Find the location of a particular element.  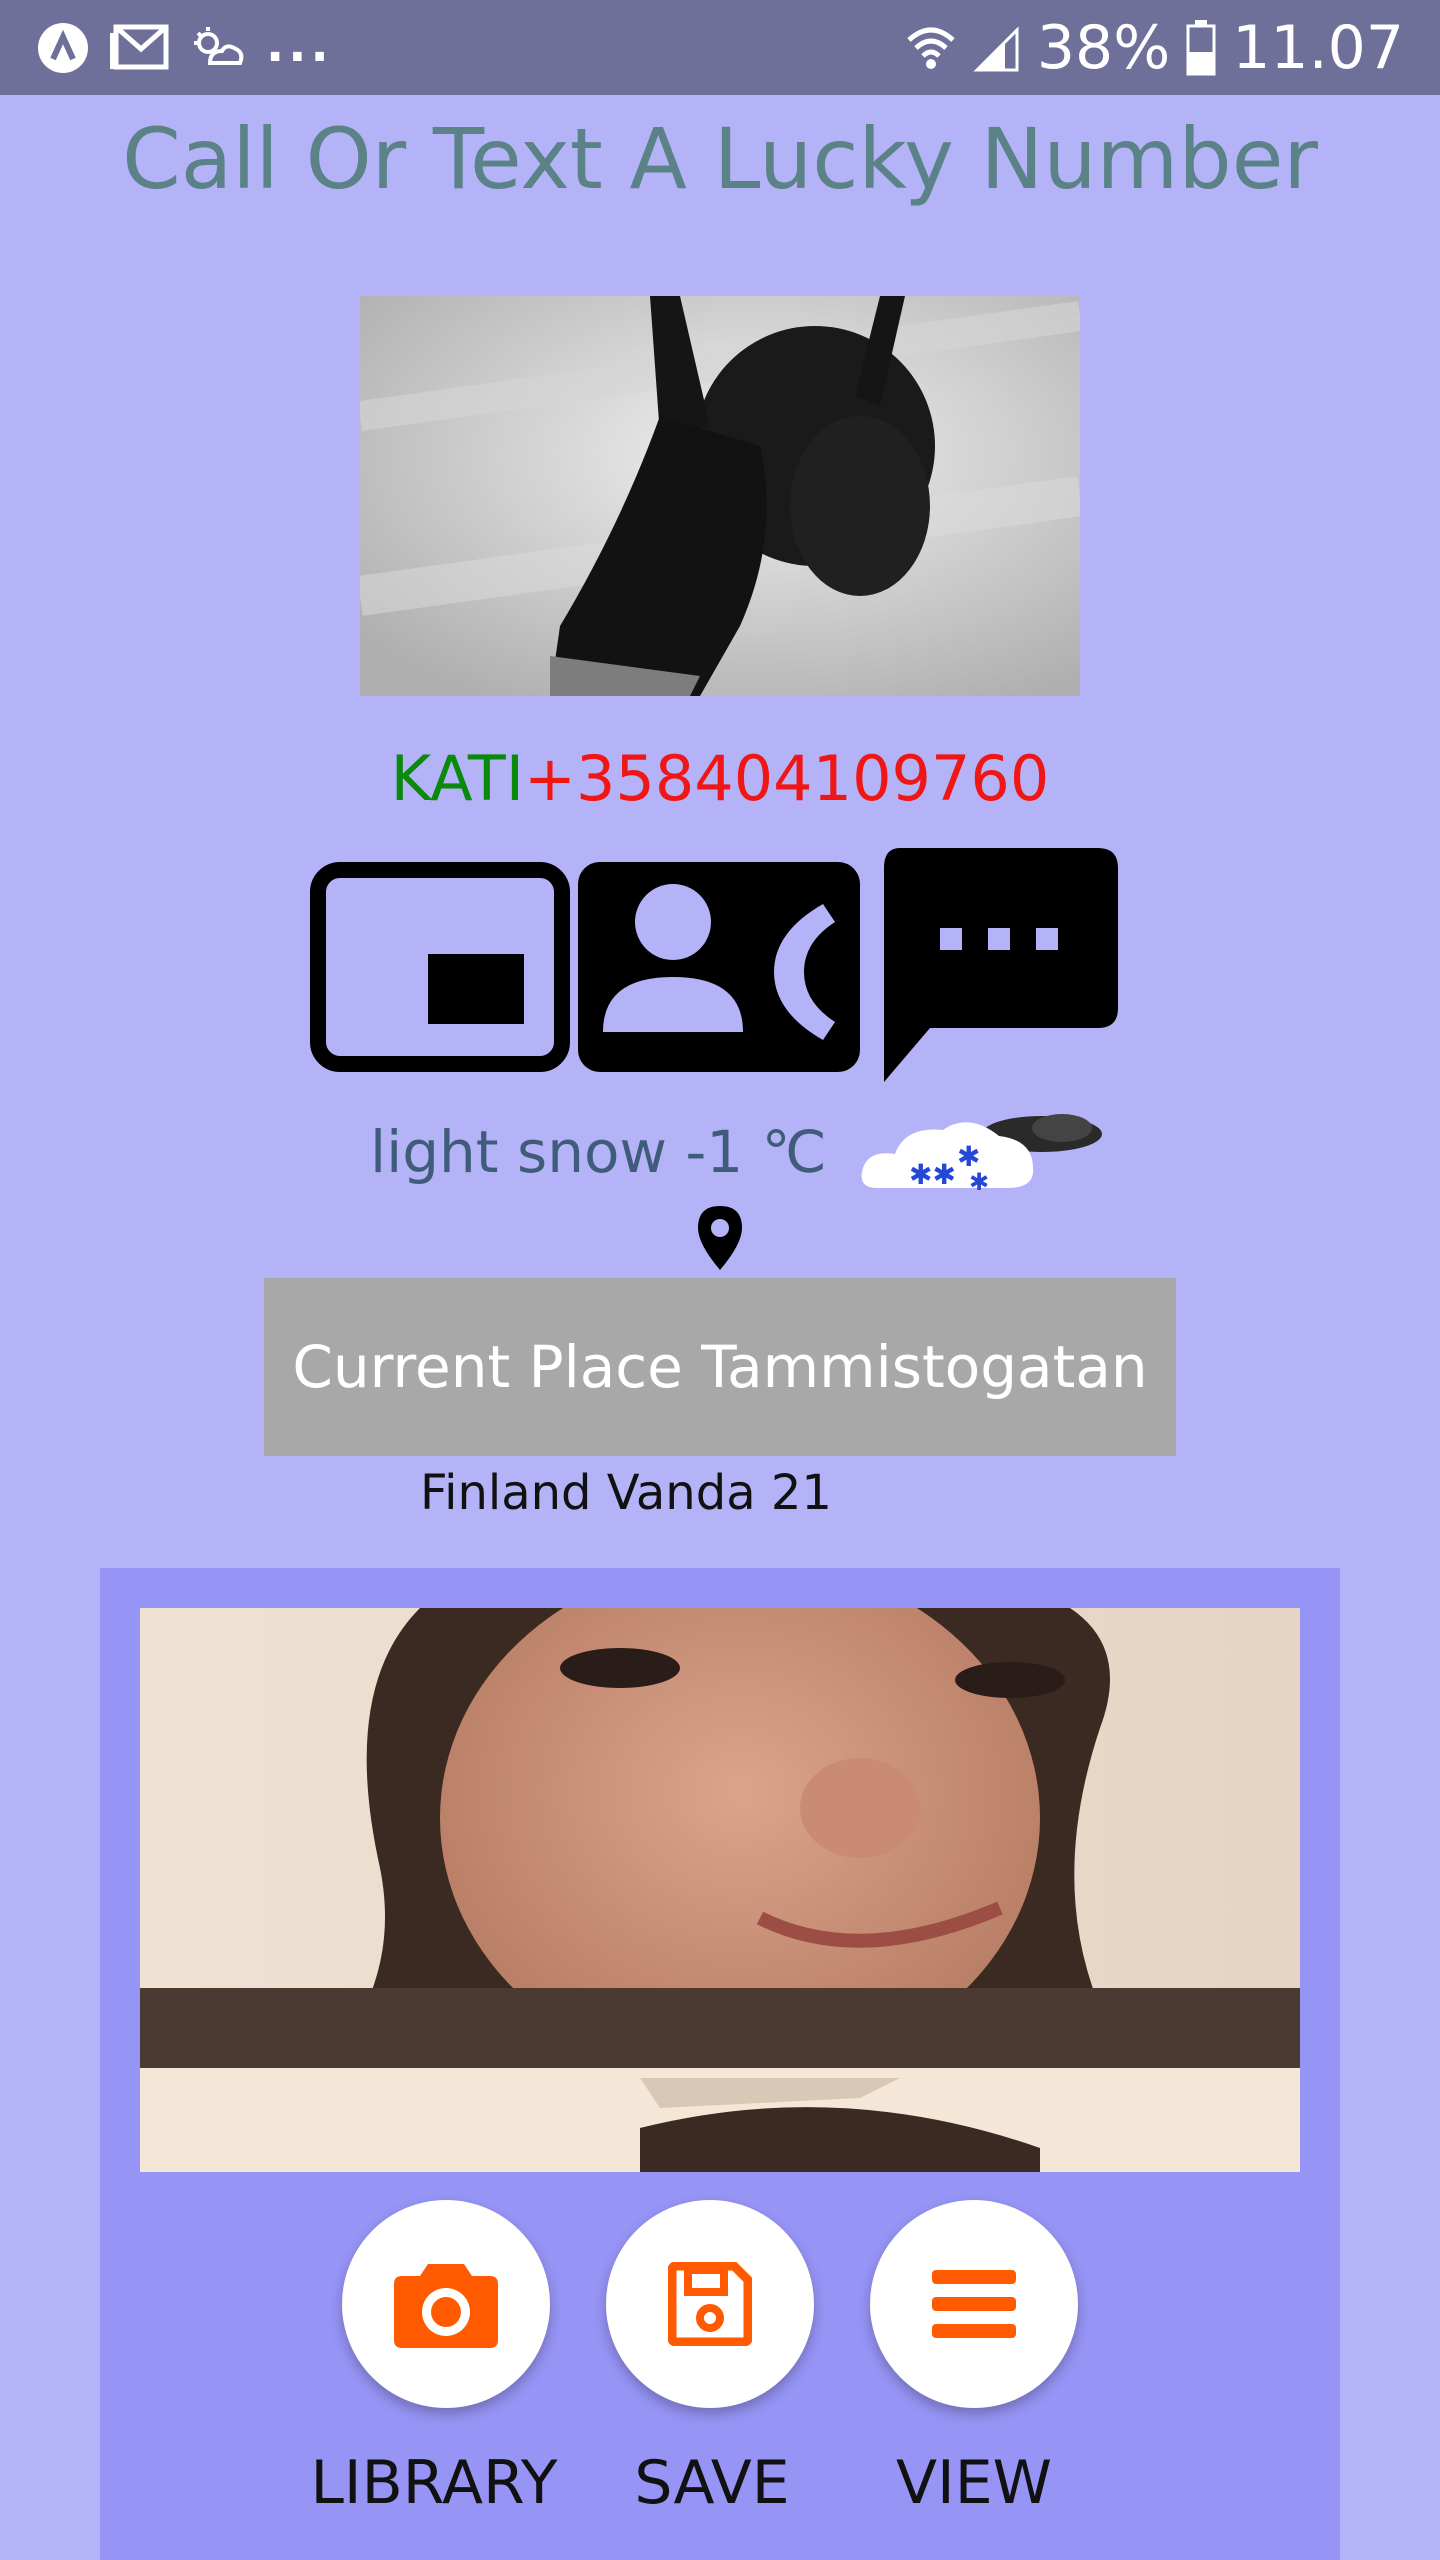

contact-name: KATI is located at coordinates (457, 778).